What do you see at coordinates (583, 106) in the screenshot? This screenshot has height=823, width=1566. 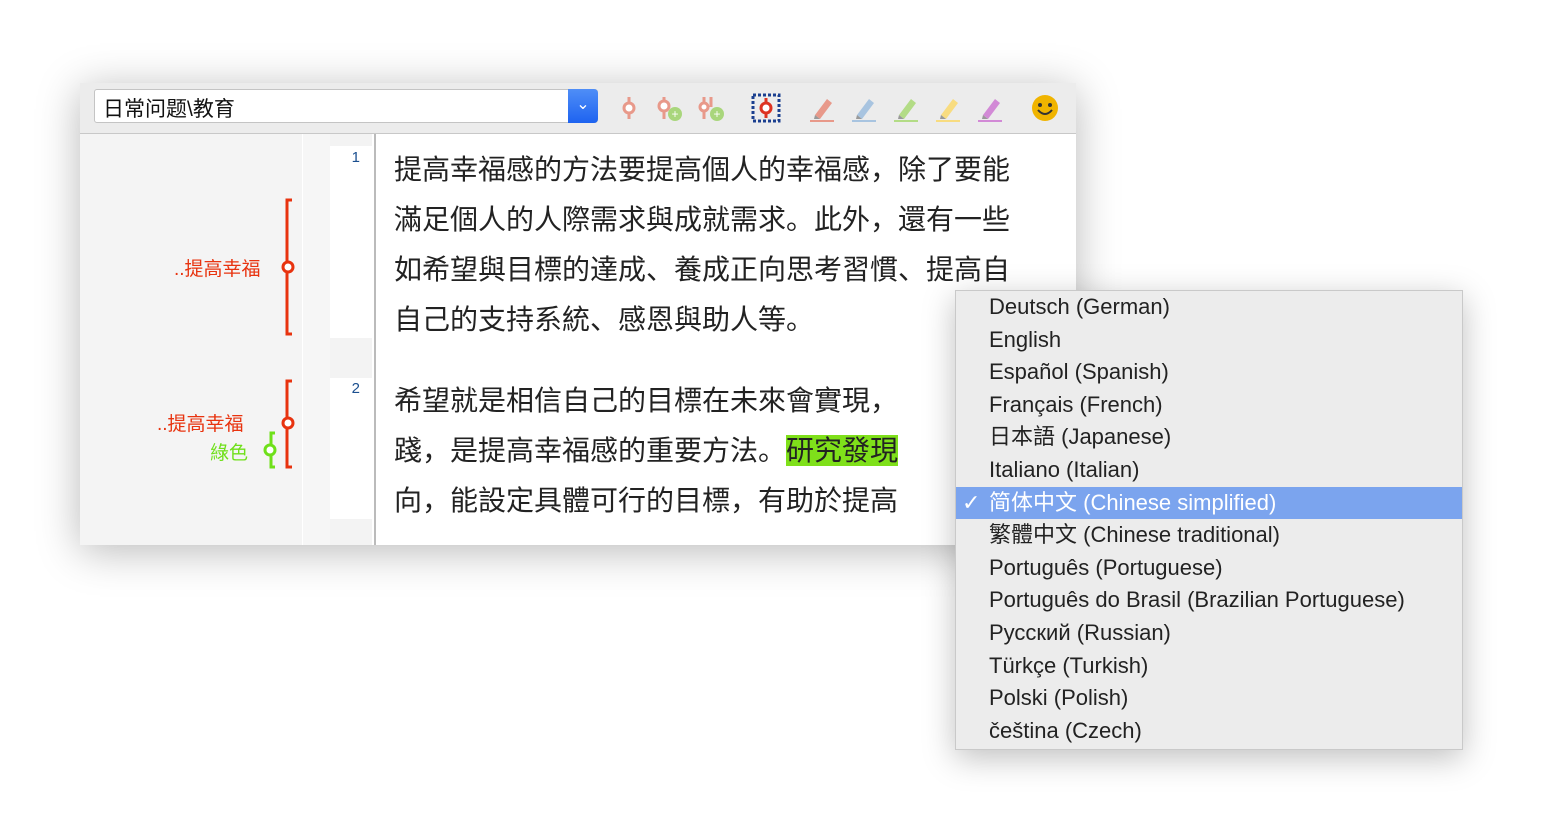 I see `chevron-down-icon: ⌄` at bounding box center [583, 106].